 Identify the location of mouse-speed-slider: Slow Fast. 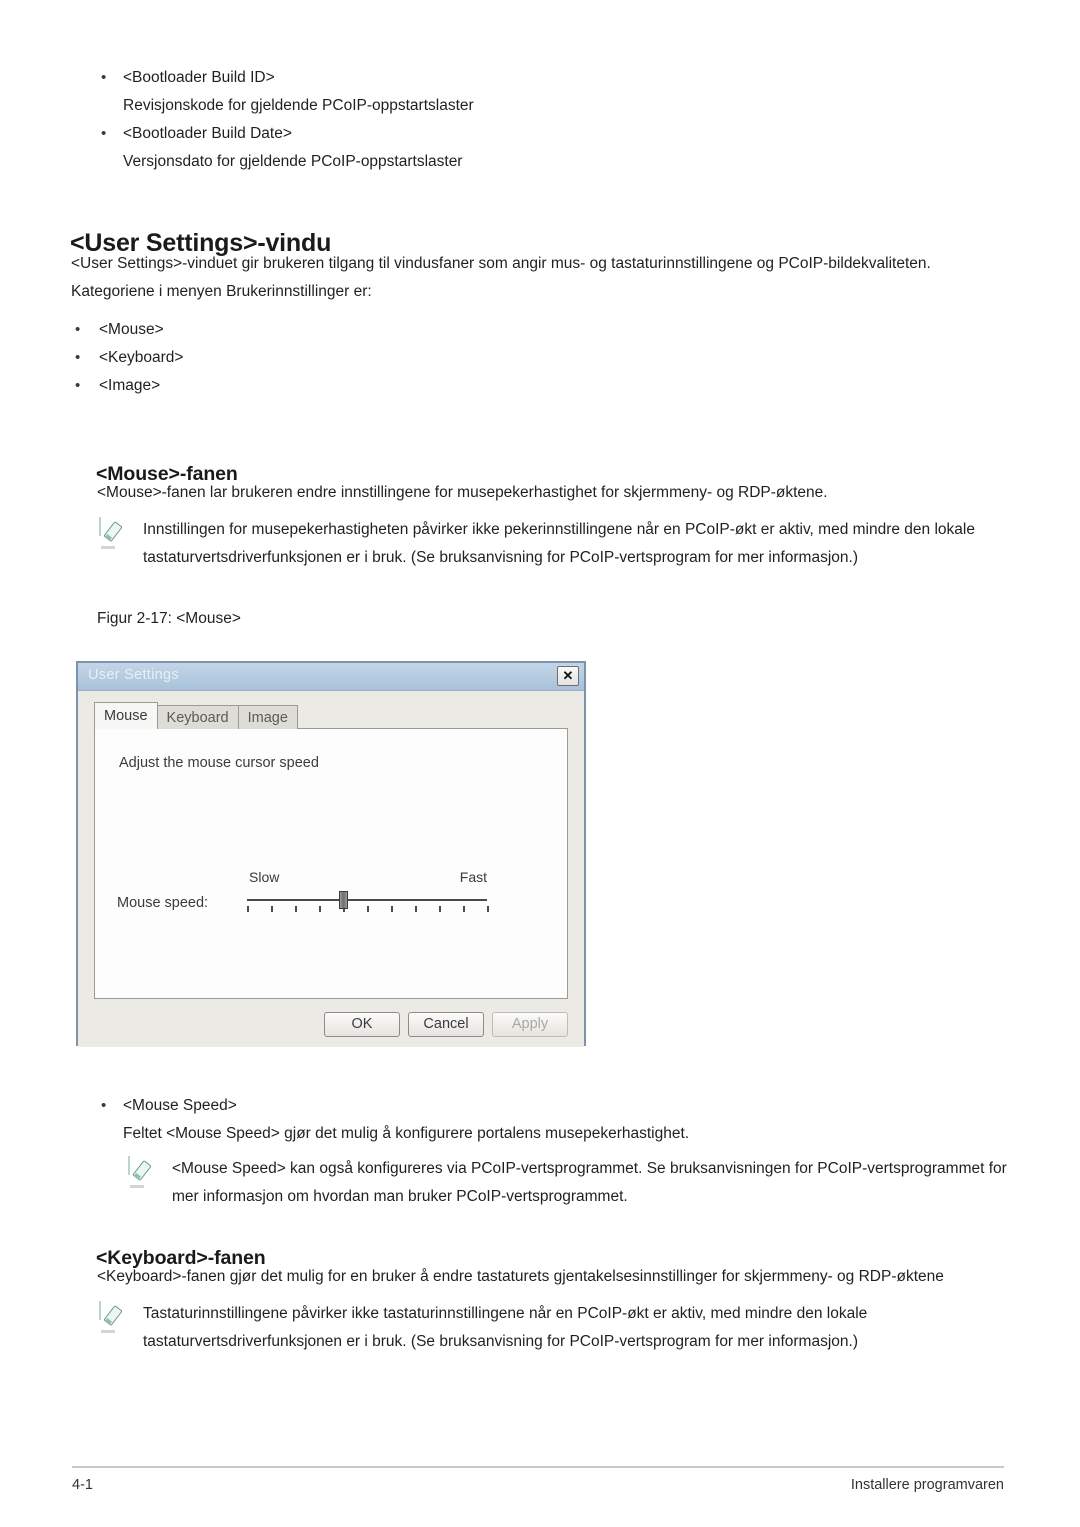
(368, 899).